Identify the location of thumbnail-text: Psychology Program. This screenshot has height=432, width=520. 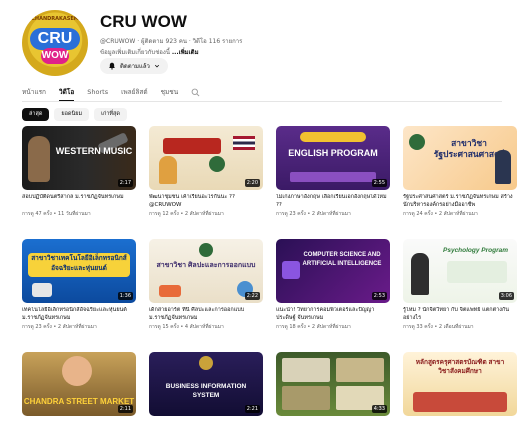
(476, 250).